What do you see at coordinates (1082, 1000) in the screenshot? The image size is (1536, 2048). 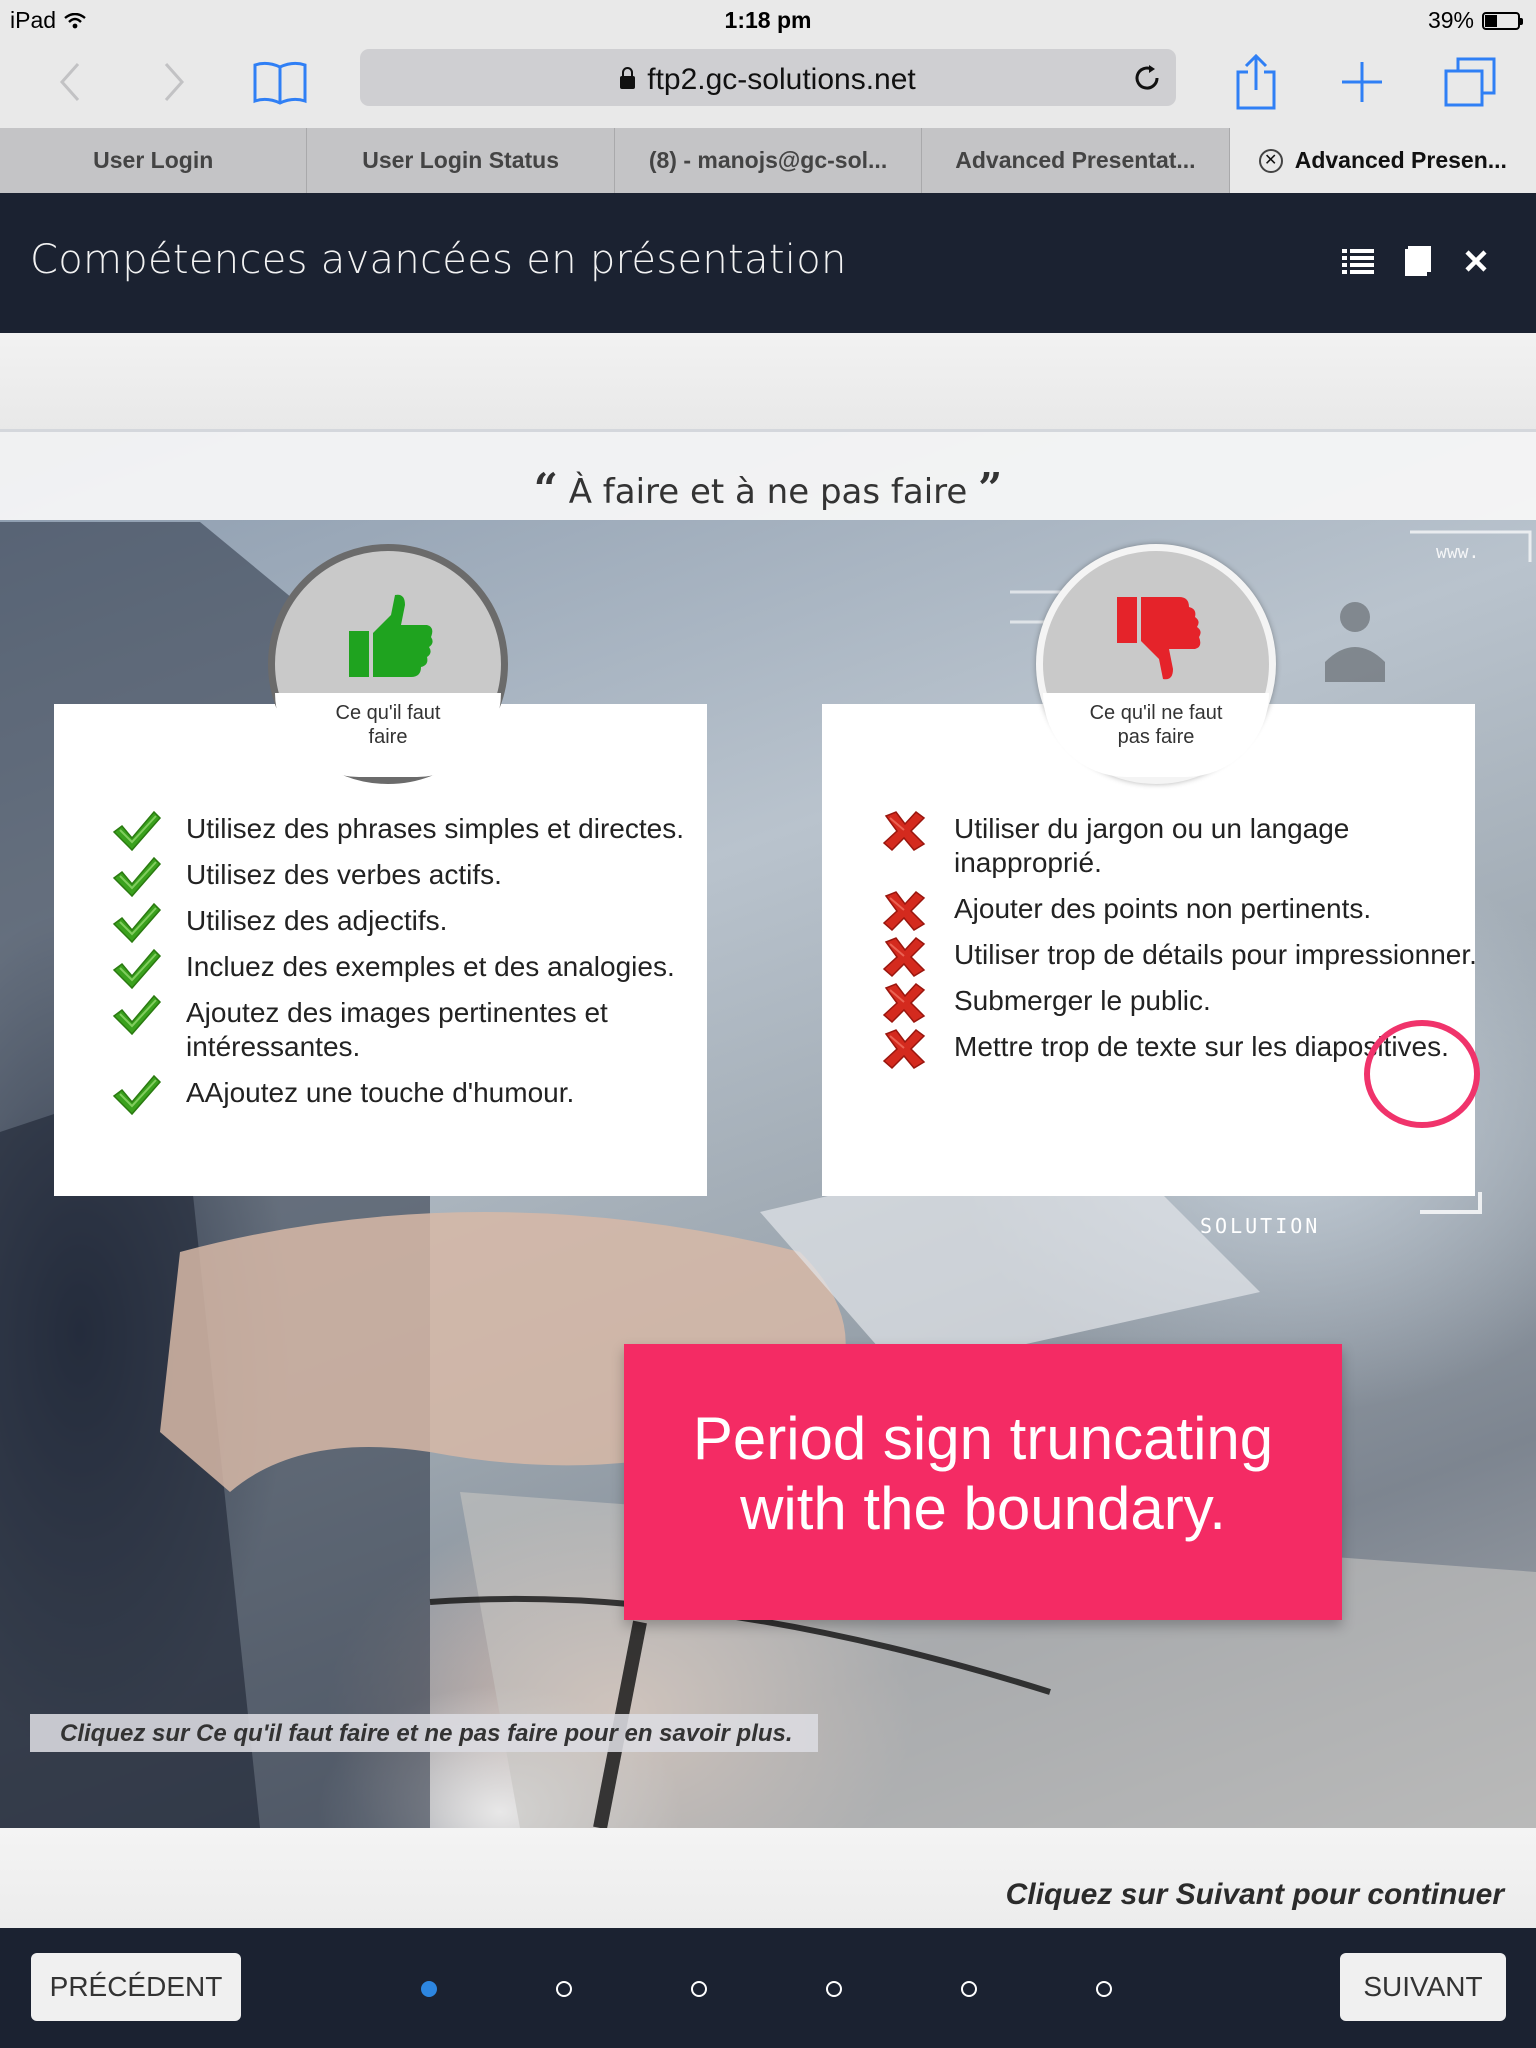 I see `list-item-text: Submerger le public.` at bounding box center [1082, 1000].